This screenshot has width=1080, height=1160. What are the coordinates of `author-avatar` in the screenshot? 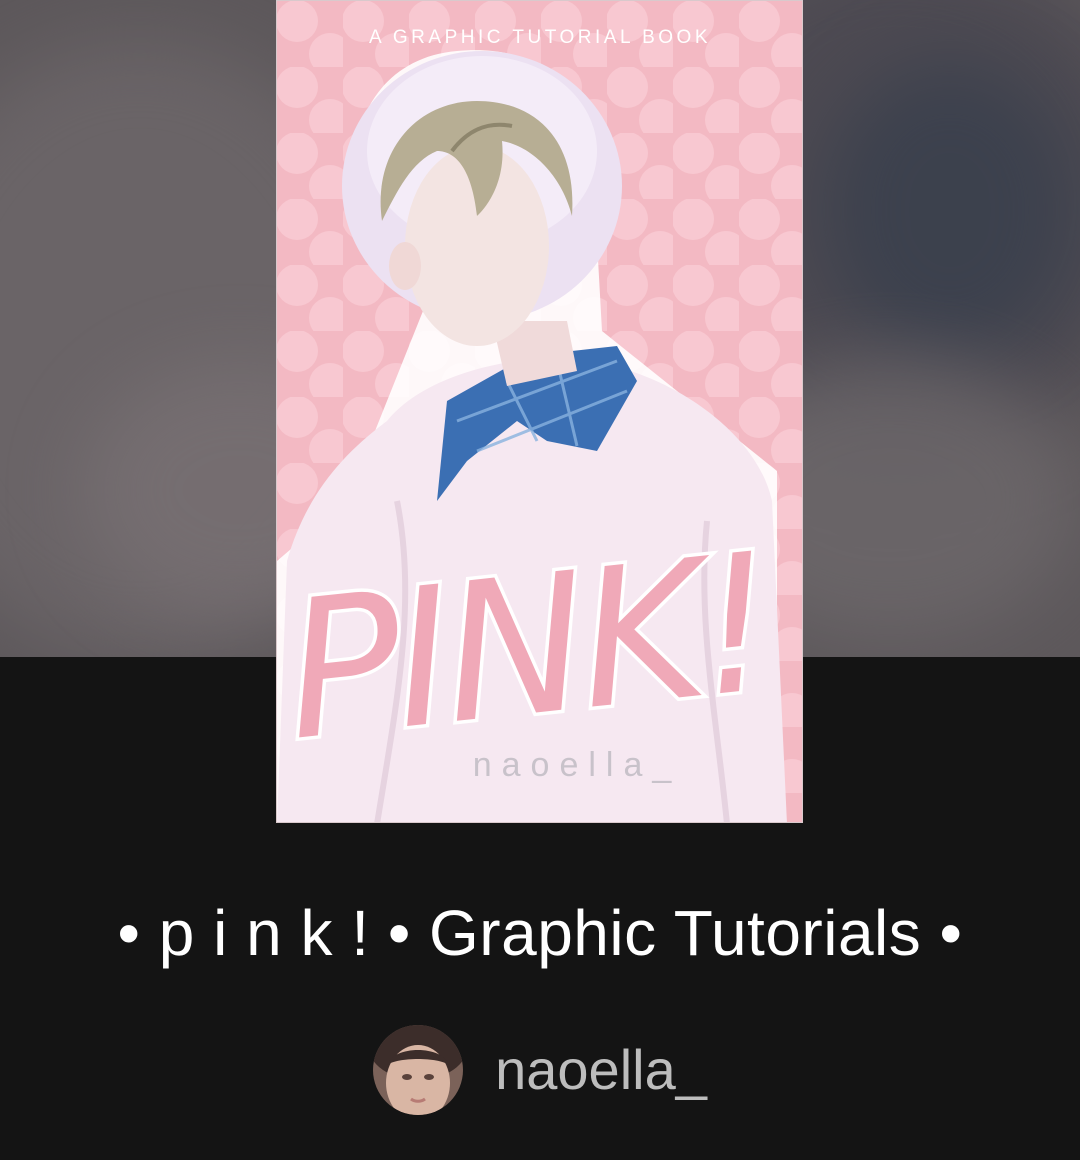 It's located at (418, 1070).